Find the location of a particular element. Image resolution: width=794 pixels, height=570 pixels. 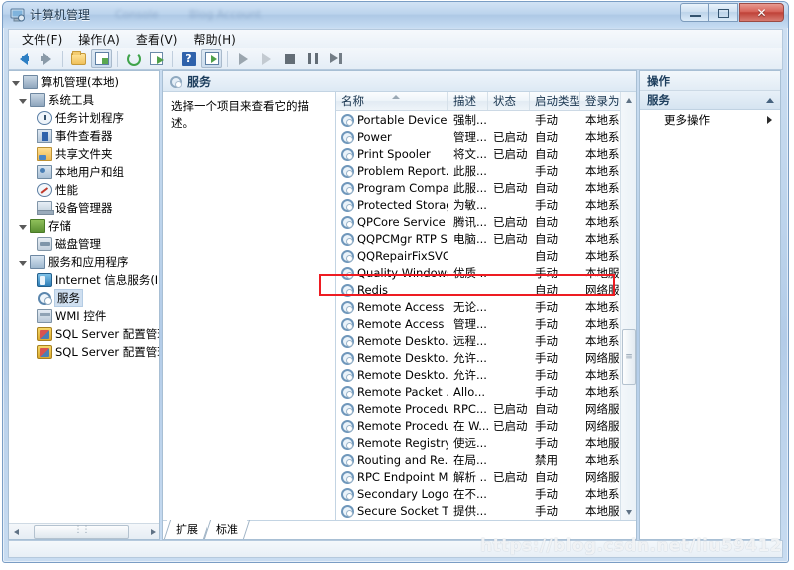

forward-arrow-icon is located at coordinates (46, 58).